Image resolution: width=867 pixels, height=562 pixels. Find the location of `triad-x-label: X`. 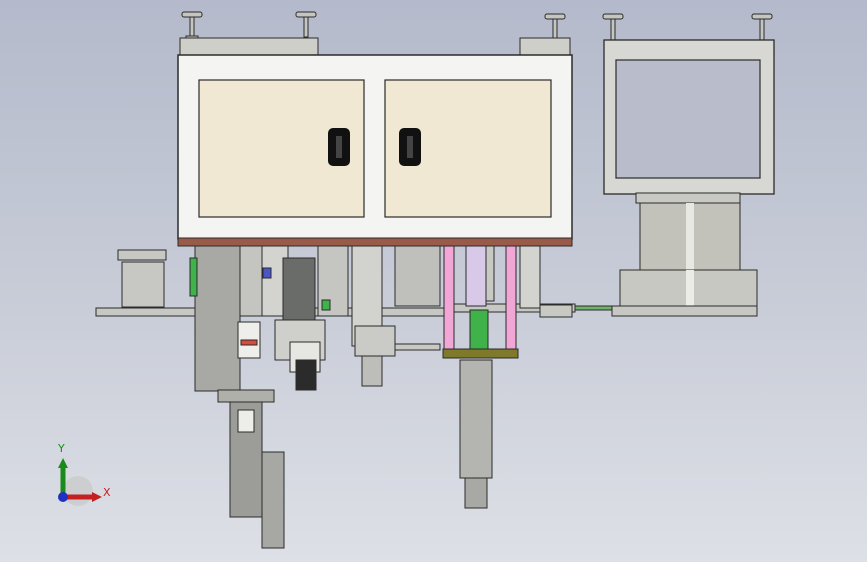

triad-x-label: X is located at coordinates (107, 492).